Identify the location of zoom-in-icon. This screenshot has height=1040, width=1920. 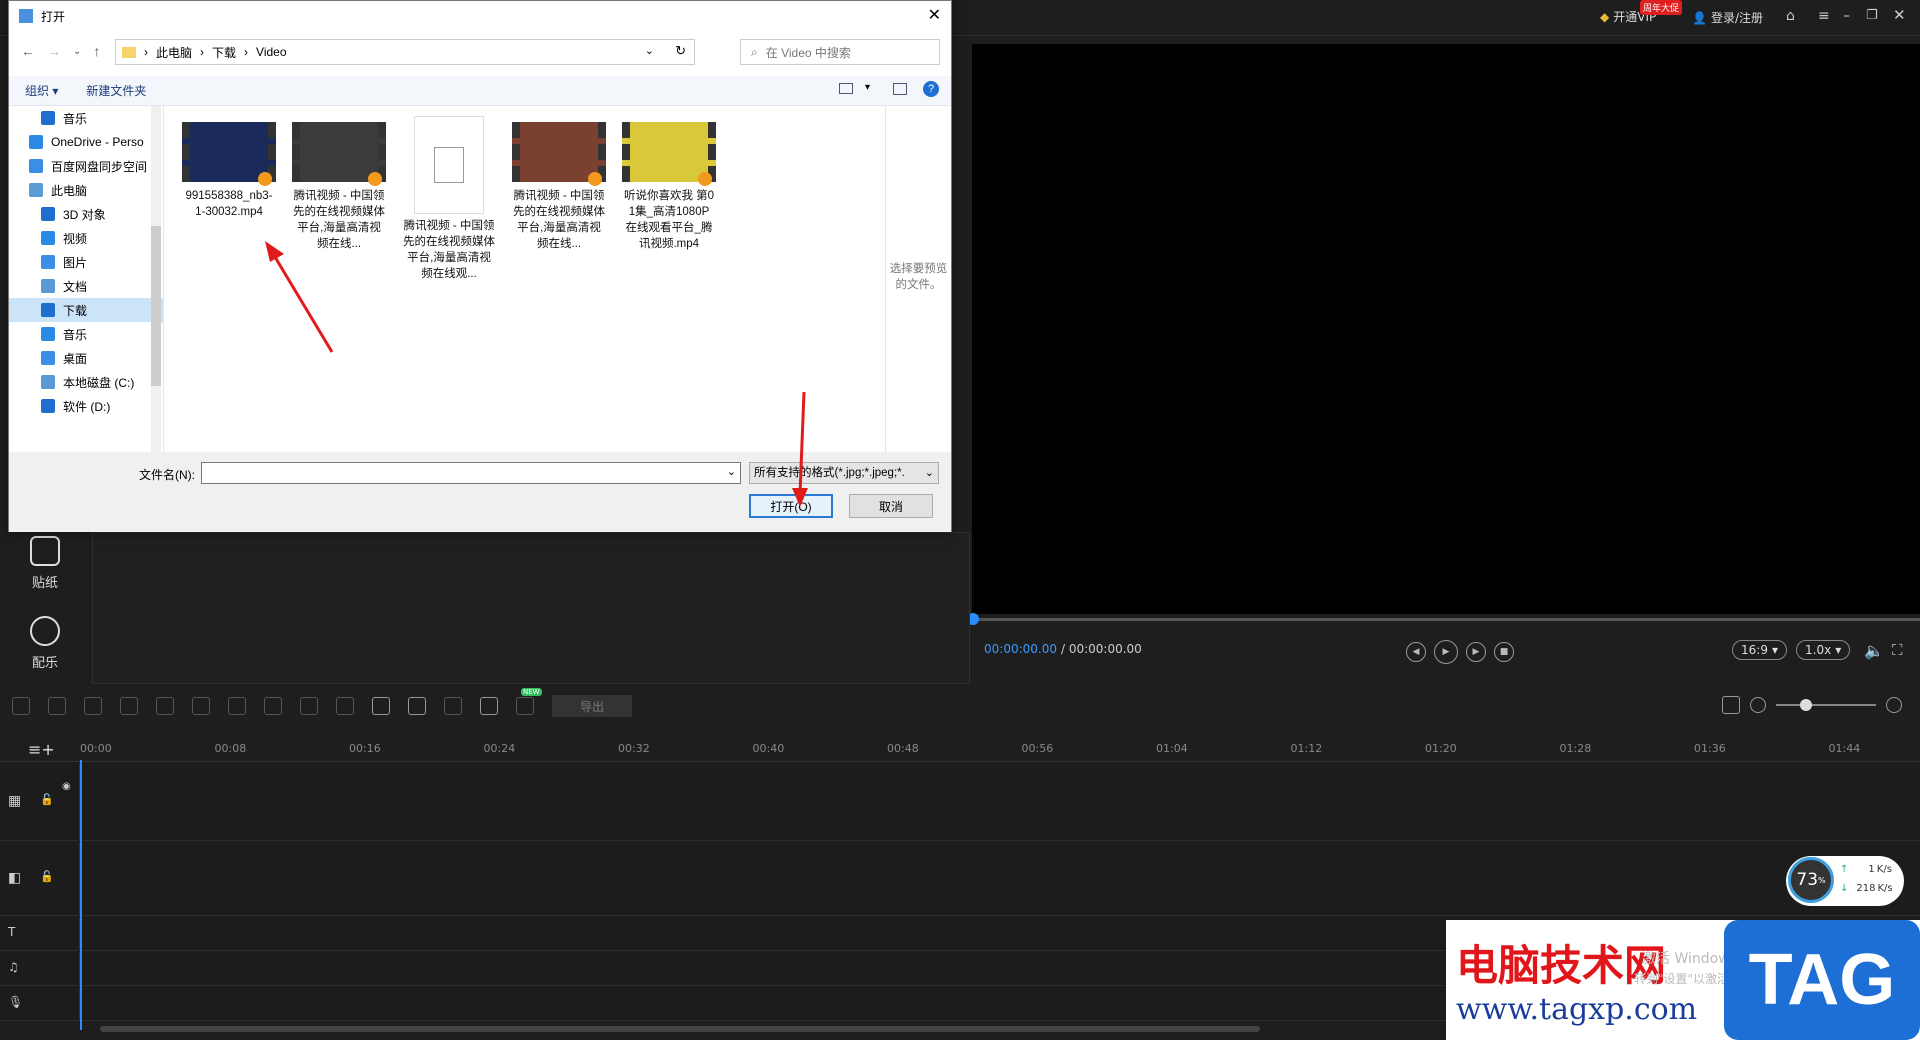
(1894, 705).